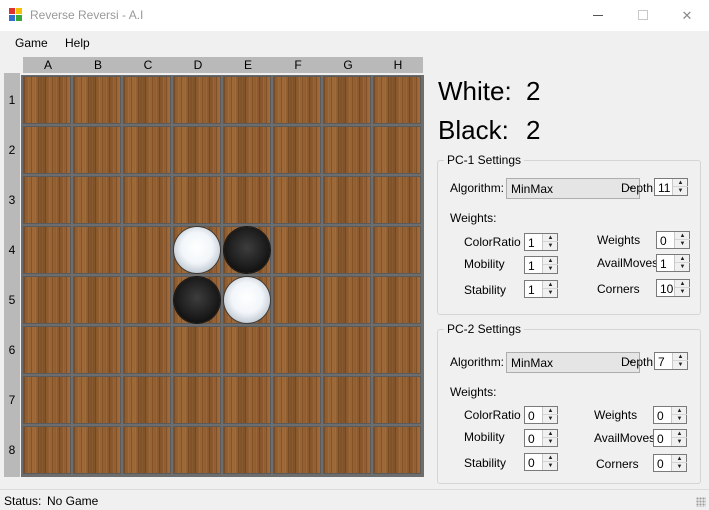 The height and width of the screenshot is (510, 709). I want to click on pc1-avail-moves-stepper: 1 ▲ ▼, so click(673, 263).